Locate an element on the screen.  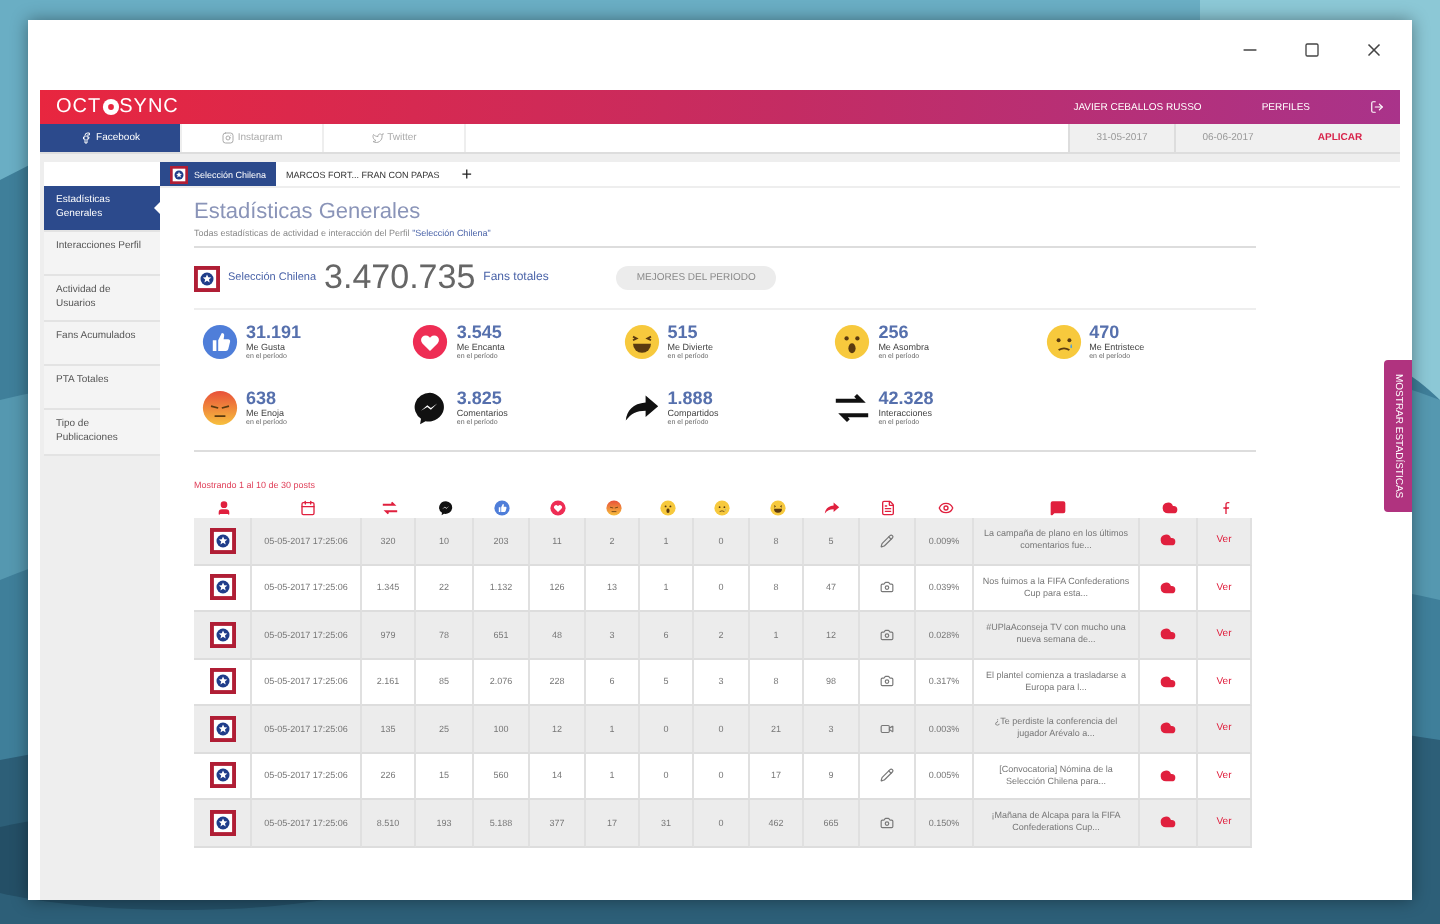
stat-value: 515 is located at coordinates (683, 332).